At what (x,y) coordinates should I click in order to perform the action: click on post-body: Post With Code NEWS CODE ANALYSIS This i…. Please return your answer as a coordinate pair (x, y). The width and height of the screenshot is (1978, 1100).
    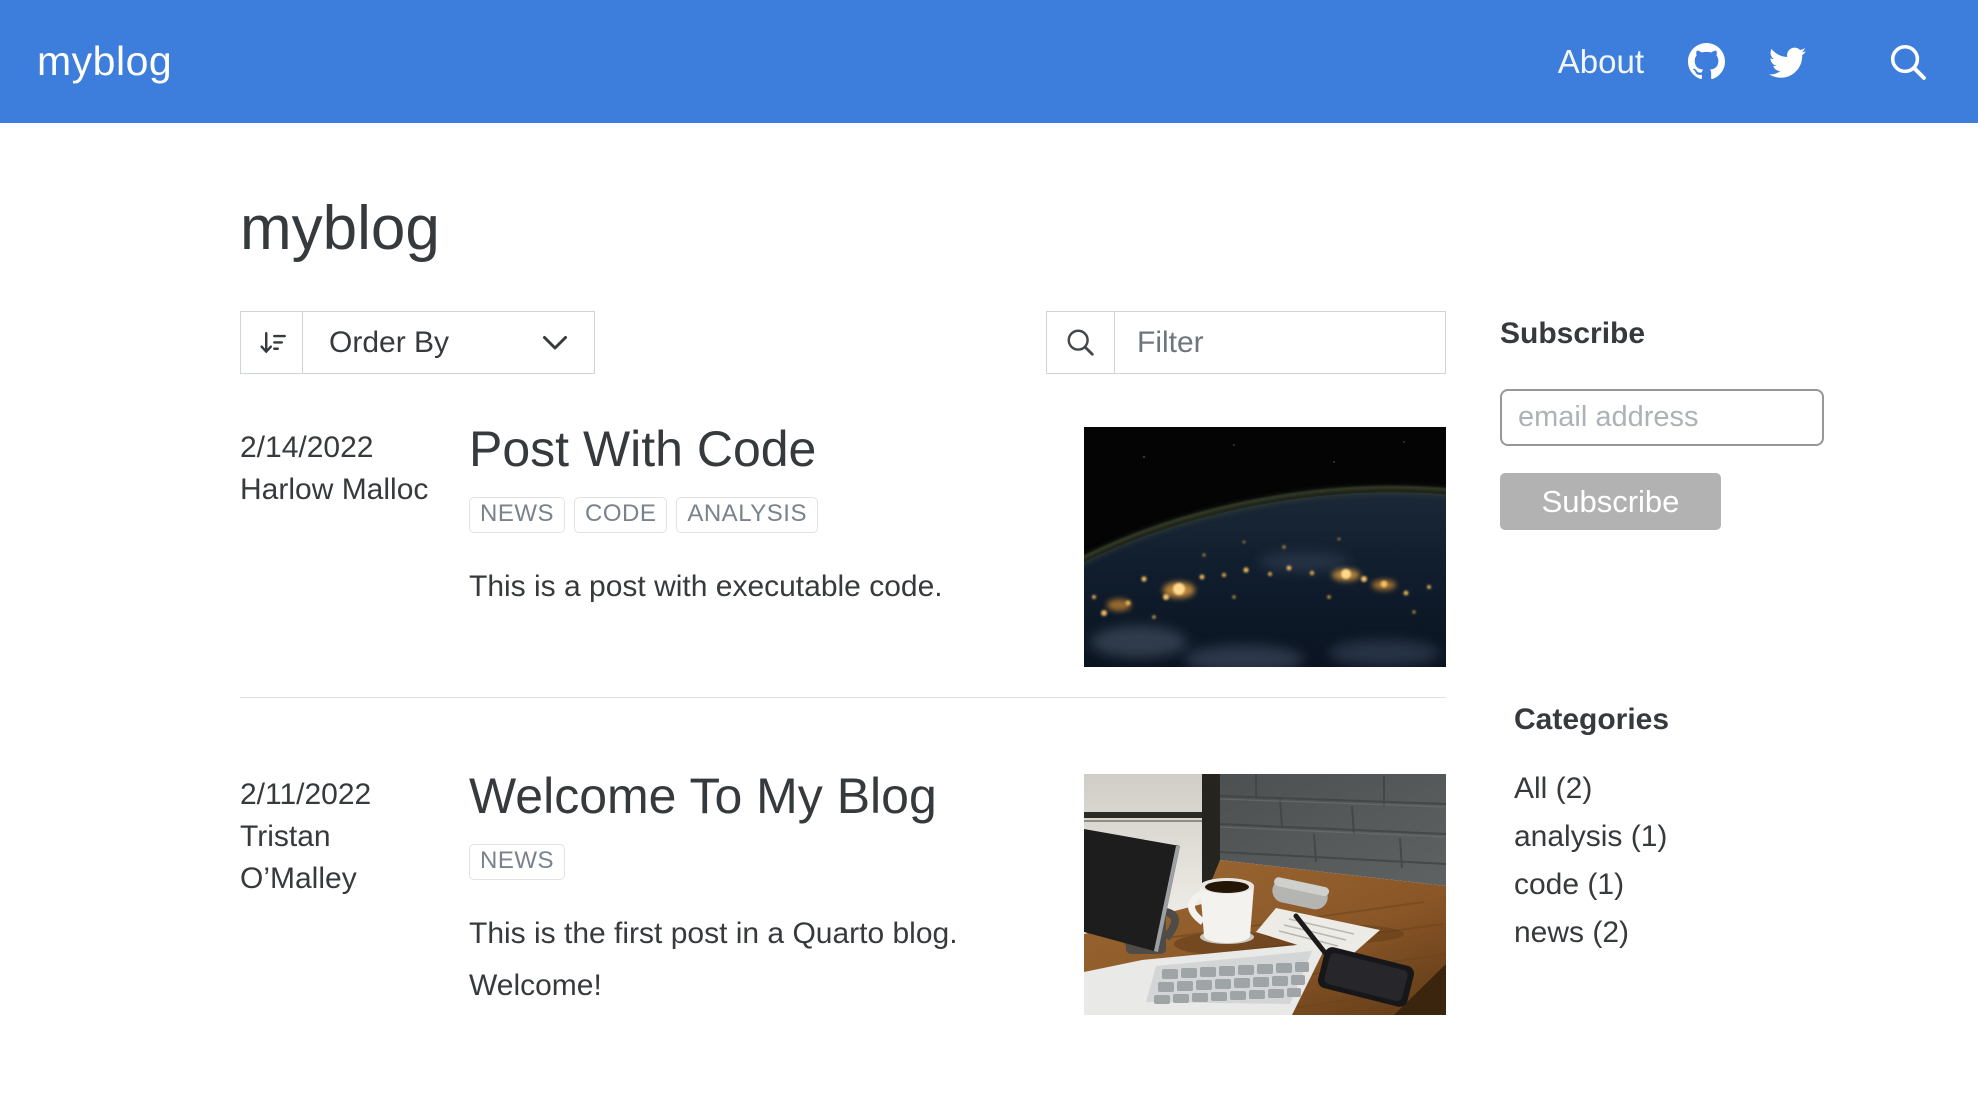
    Looking at the image, I should click on (776, 517).